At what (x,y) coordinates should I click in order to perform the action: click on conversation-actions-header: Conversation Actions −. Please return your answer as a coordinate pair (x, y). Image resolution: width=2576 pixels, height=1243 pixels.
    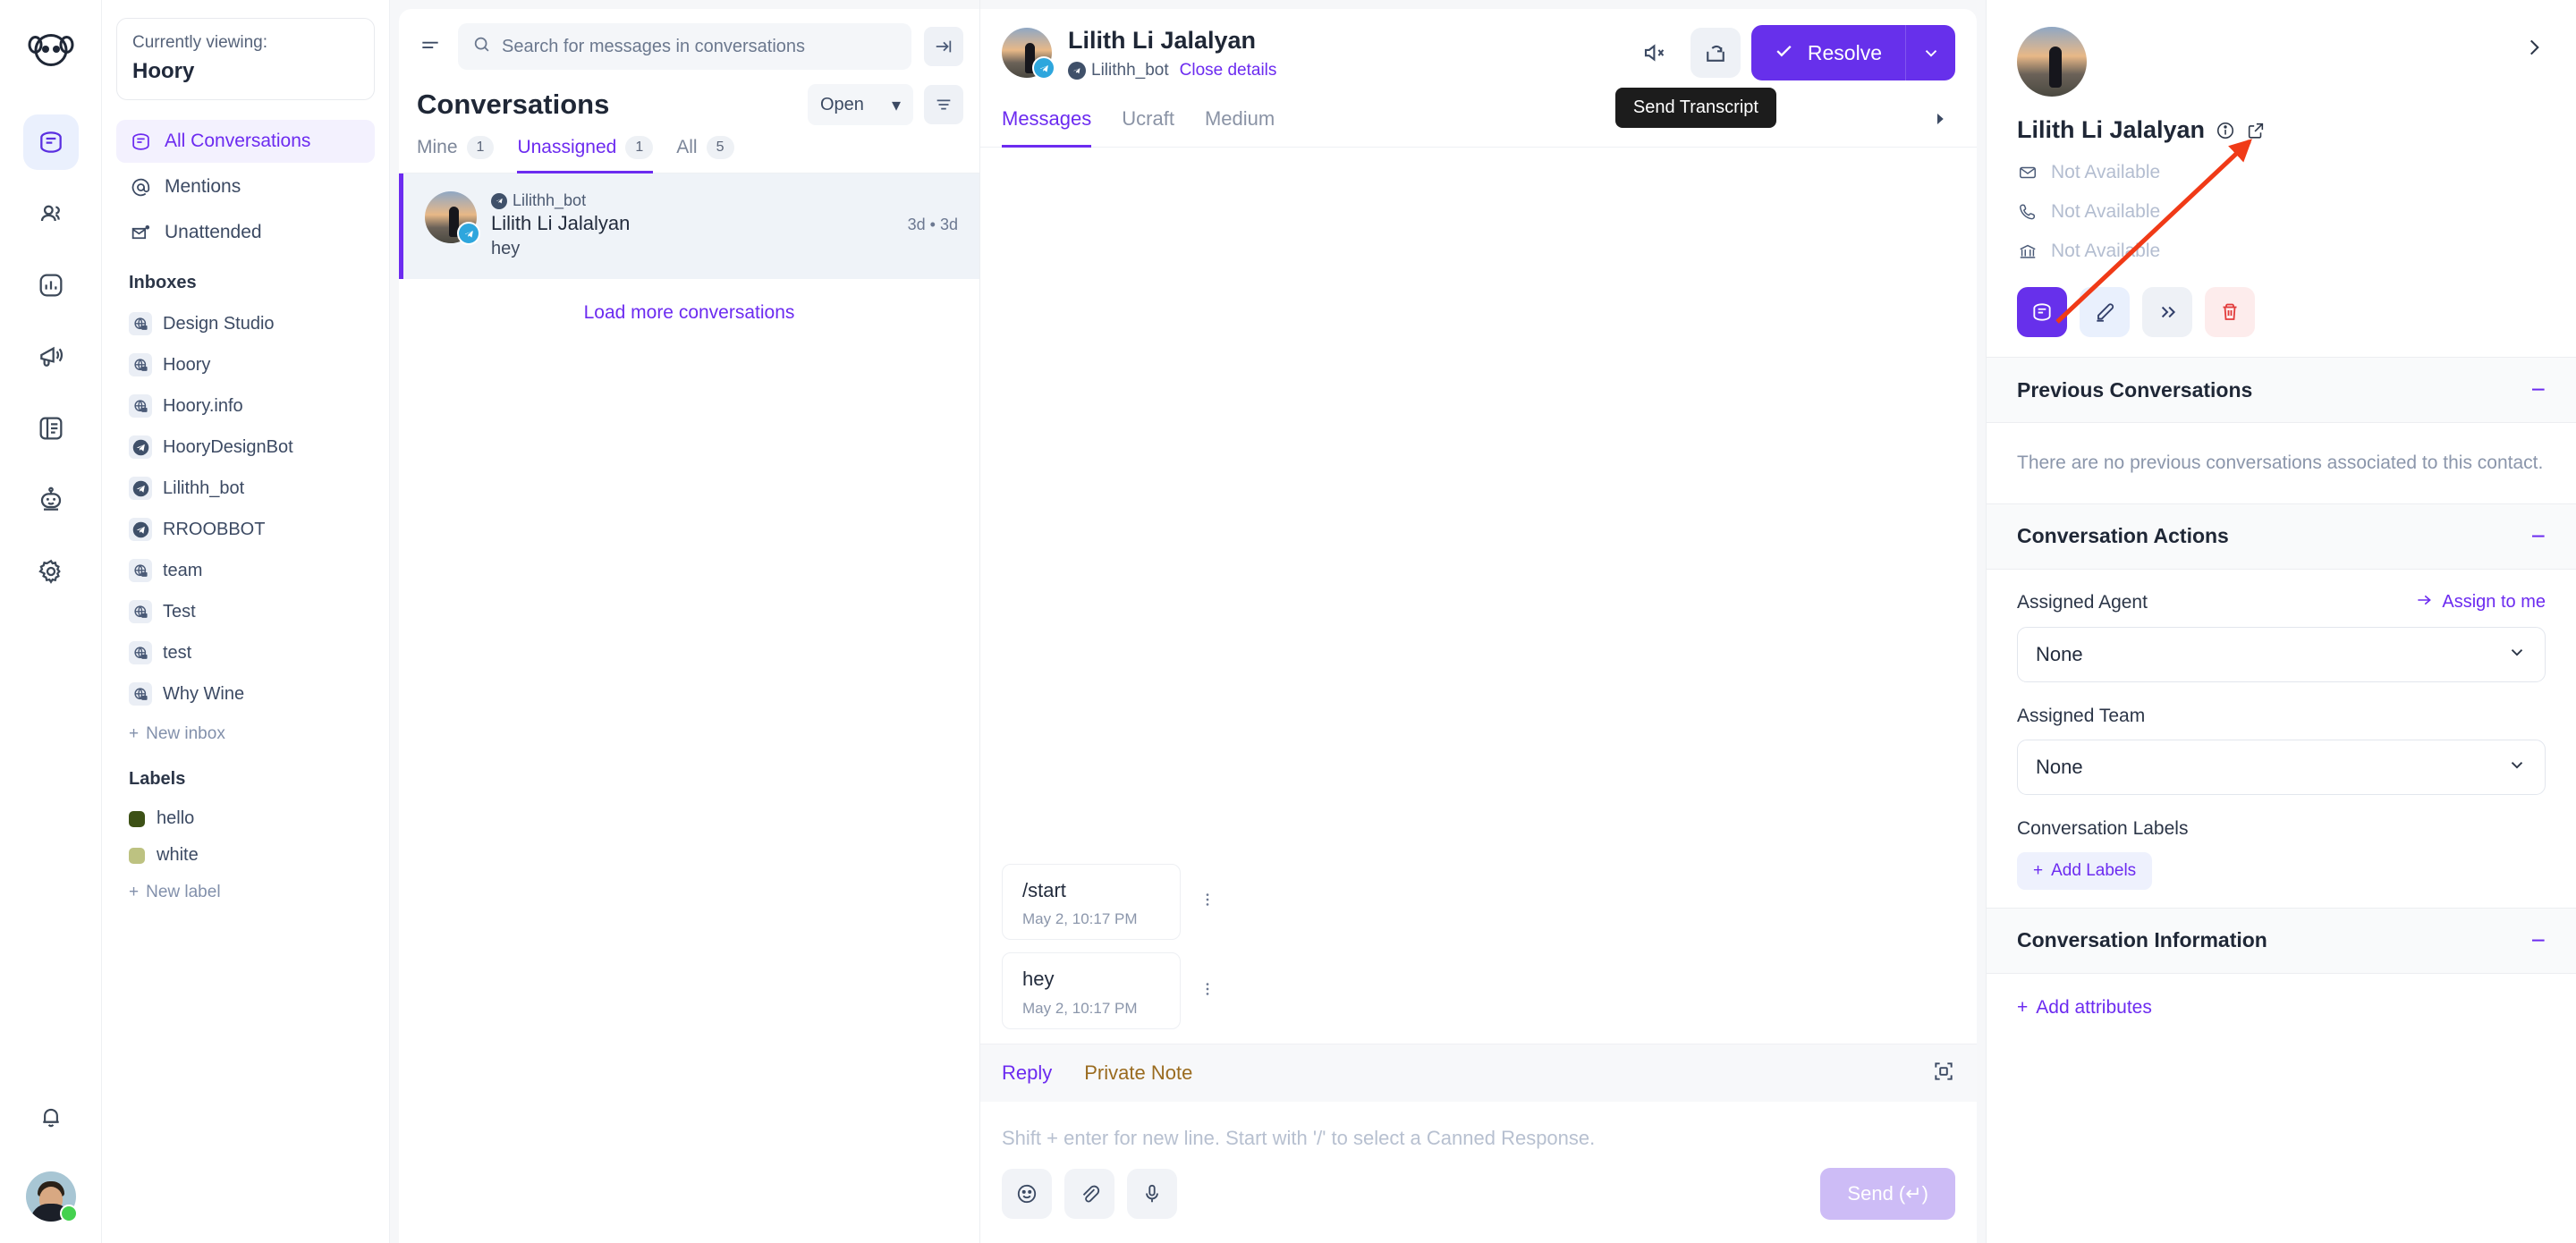
    Looking at the image, I should click on (2281, 536).